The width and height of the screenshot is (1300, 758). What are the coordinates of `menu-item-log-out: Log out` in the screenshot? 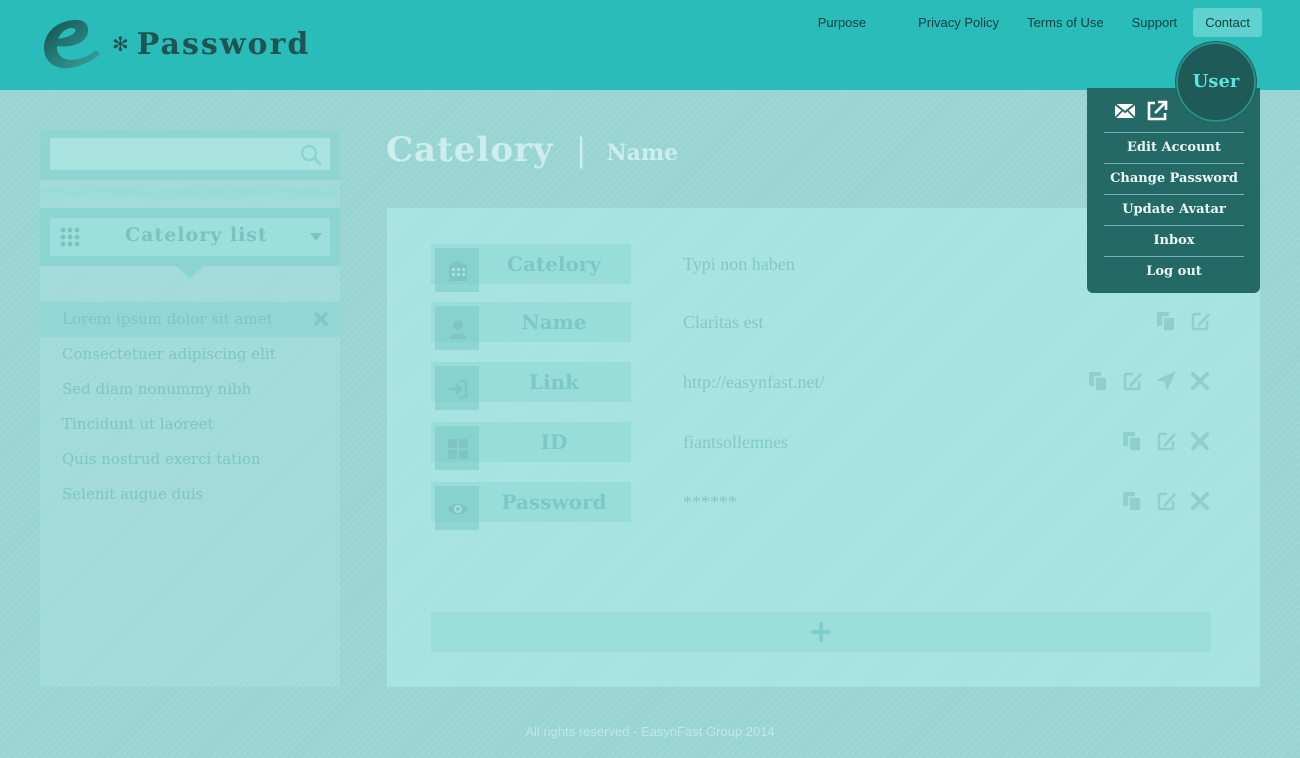 It's located at (1174, 271).